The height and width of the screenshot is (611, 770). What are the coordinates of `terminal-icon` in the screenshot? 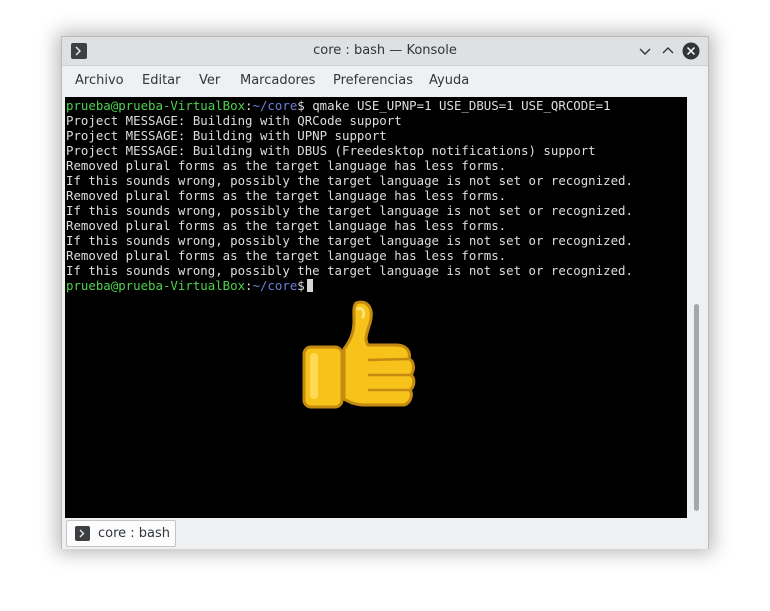 It's located at (82, 533).